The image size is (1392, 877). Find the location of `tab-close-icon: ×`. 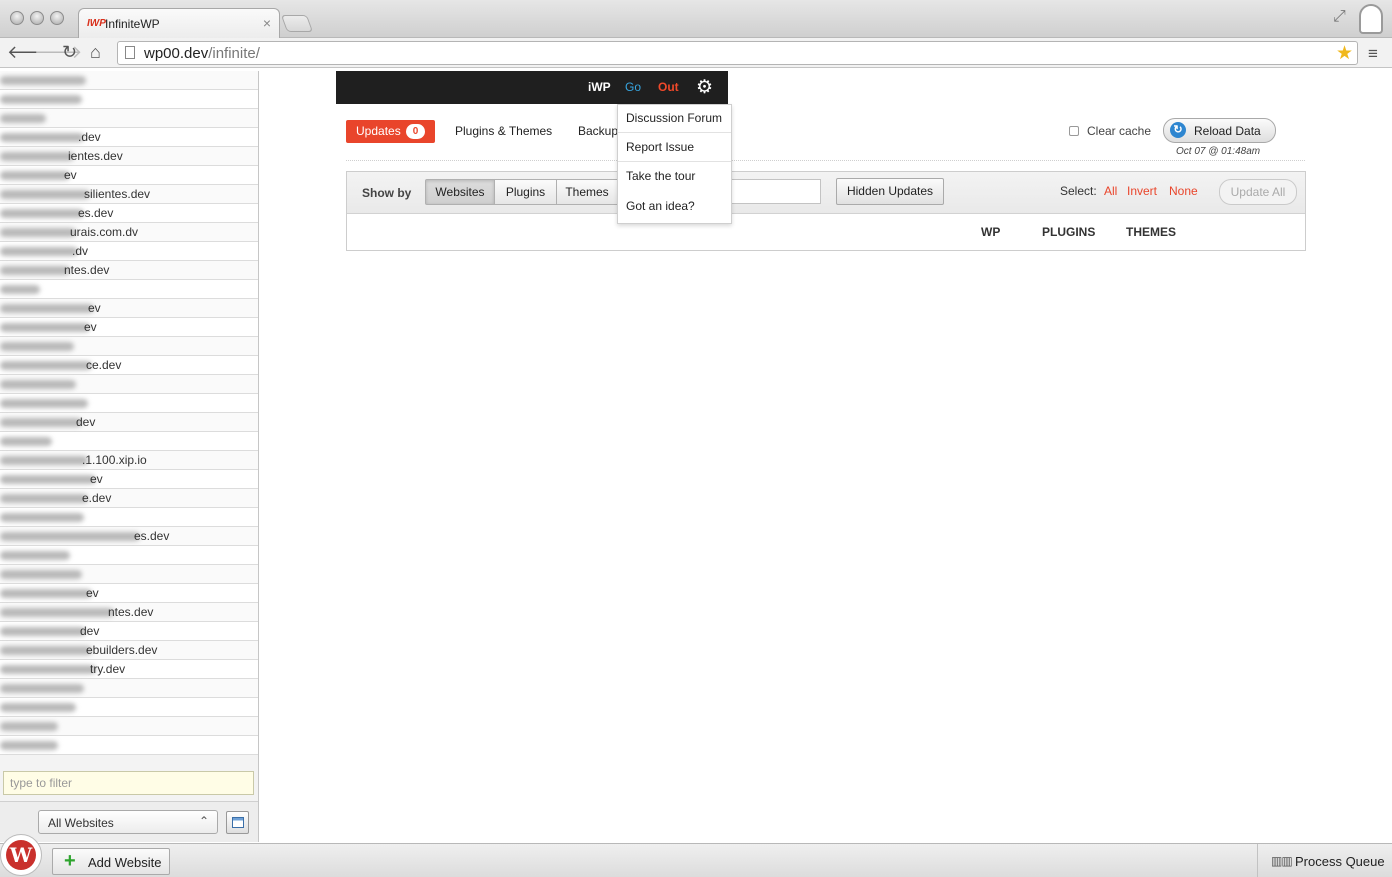

tab-close-icon: × is located at coordinates (267, 23).